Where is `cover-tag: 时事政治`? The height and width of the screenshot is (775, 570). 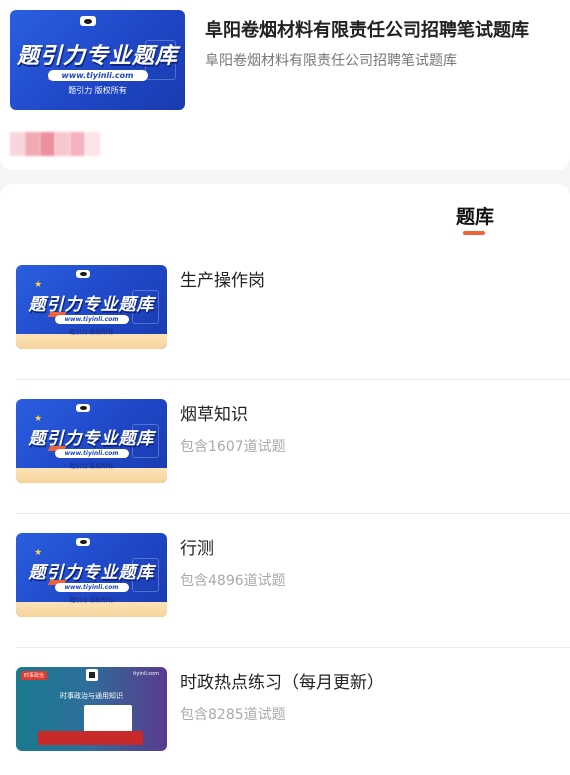
cover-tag: 时事政治 is located at coordinates (34, 675).